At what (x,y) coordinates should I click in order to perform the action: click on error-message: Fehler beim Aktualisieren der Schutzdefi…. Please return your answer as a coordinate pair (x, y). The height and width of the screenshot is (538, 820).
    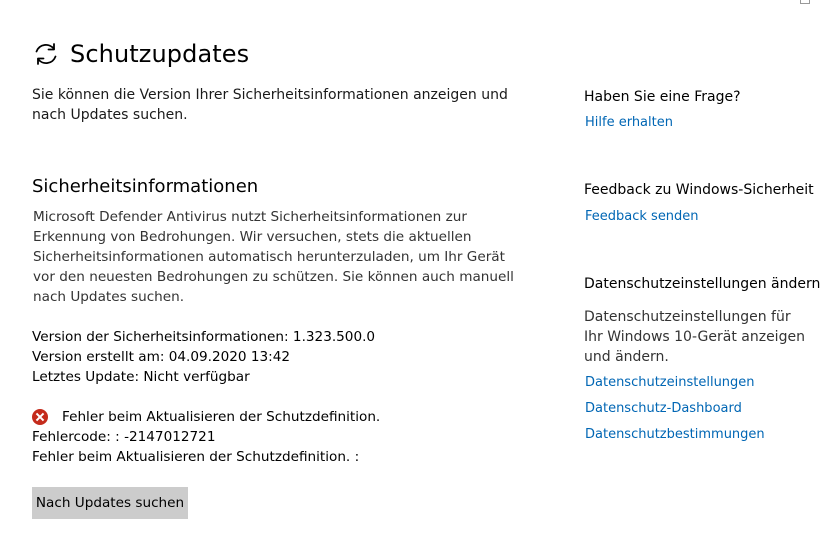
    Looking at the image, I should click on (221, 417).